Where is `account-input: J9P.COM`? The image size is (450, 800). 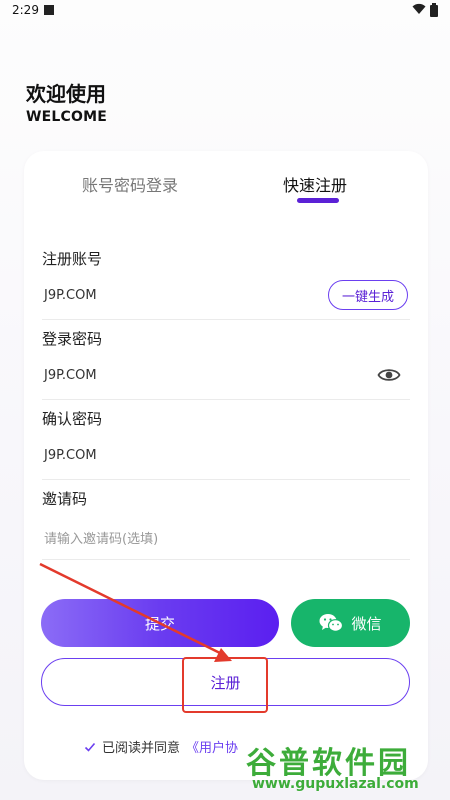 account-input: J9P.COM is located at coordinates (70, 295).